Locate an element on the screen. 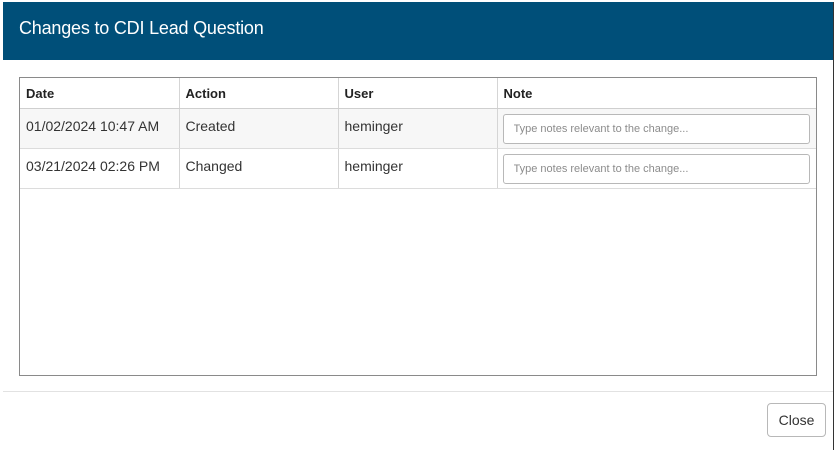  column-header-note: Note is located at coordinates (656, 93).